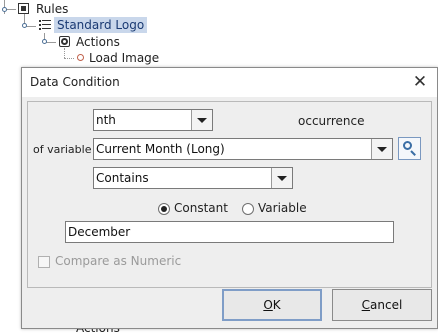  Describe the element at coordinates (153, 120) in the screenshot. I see `occurrence-select: nth` at that location.